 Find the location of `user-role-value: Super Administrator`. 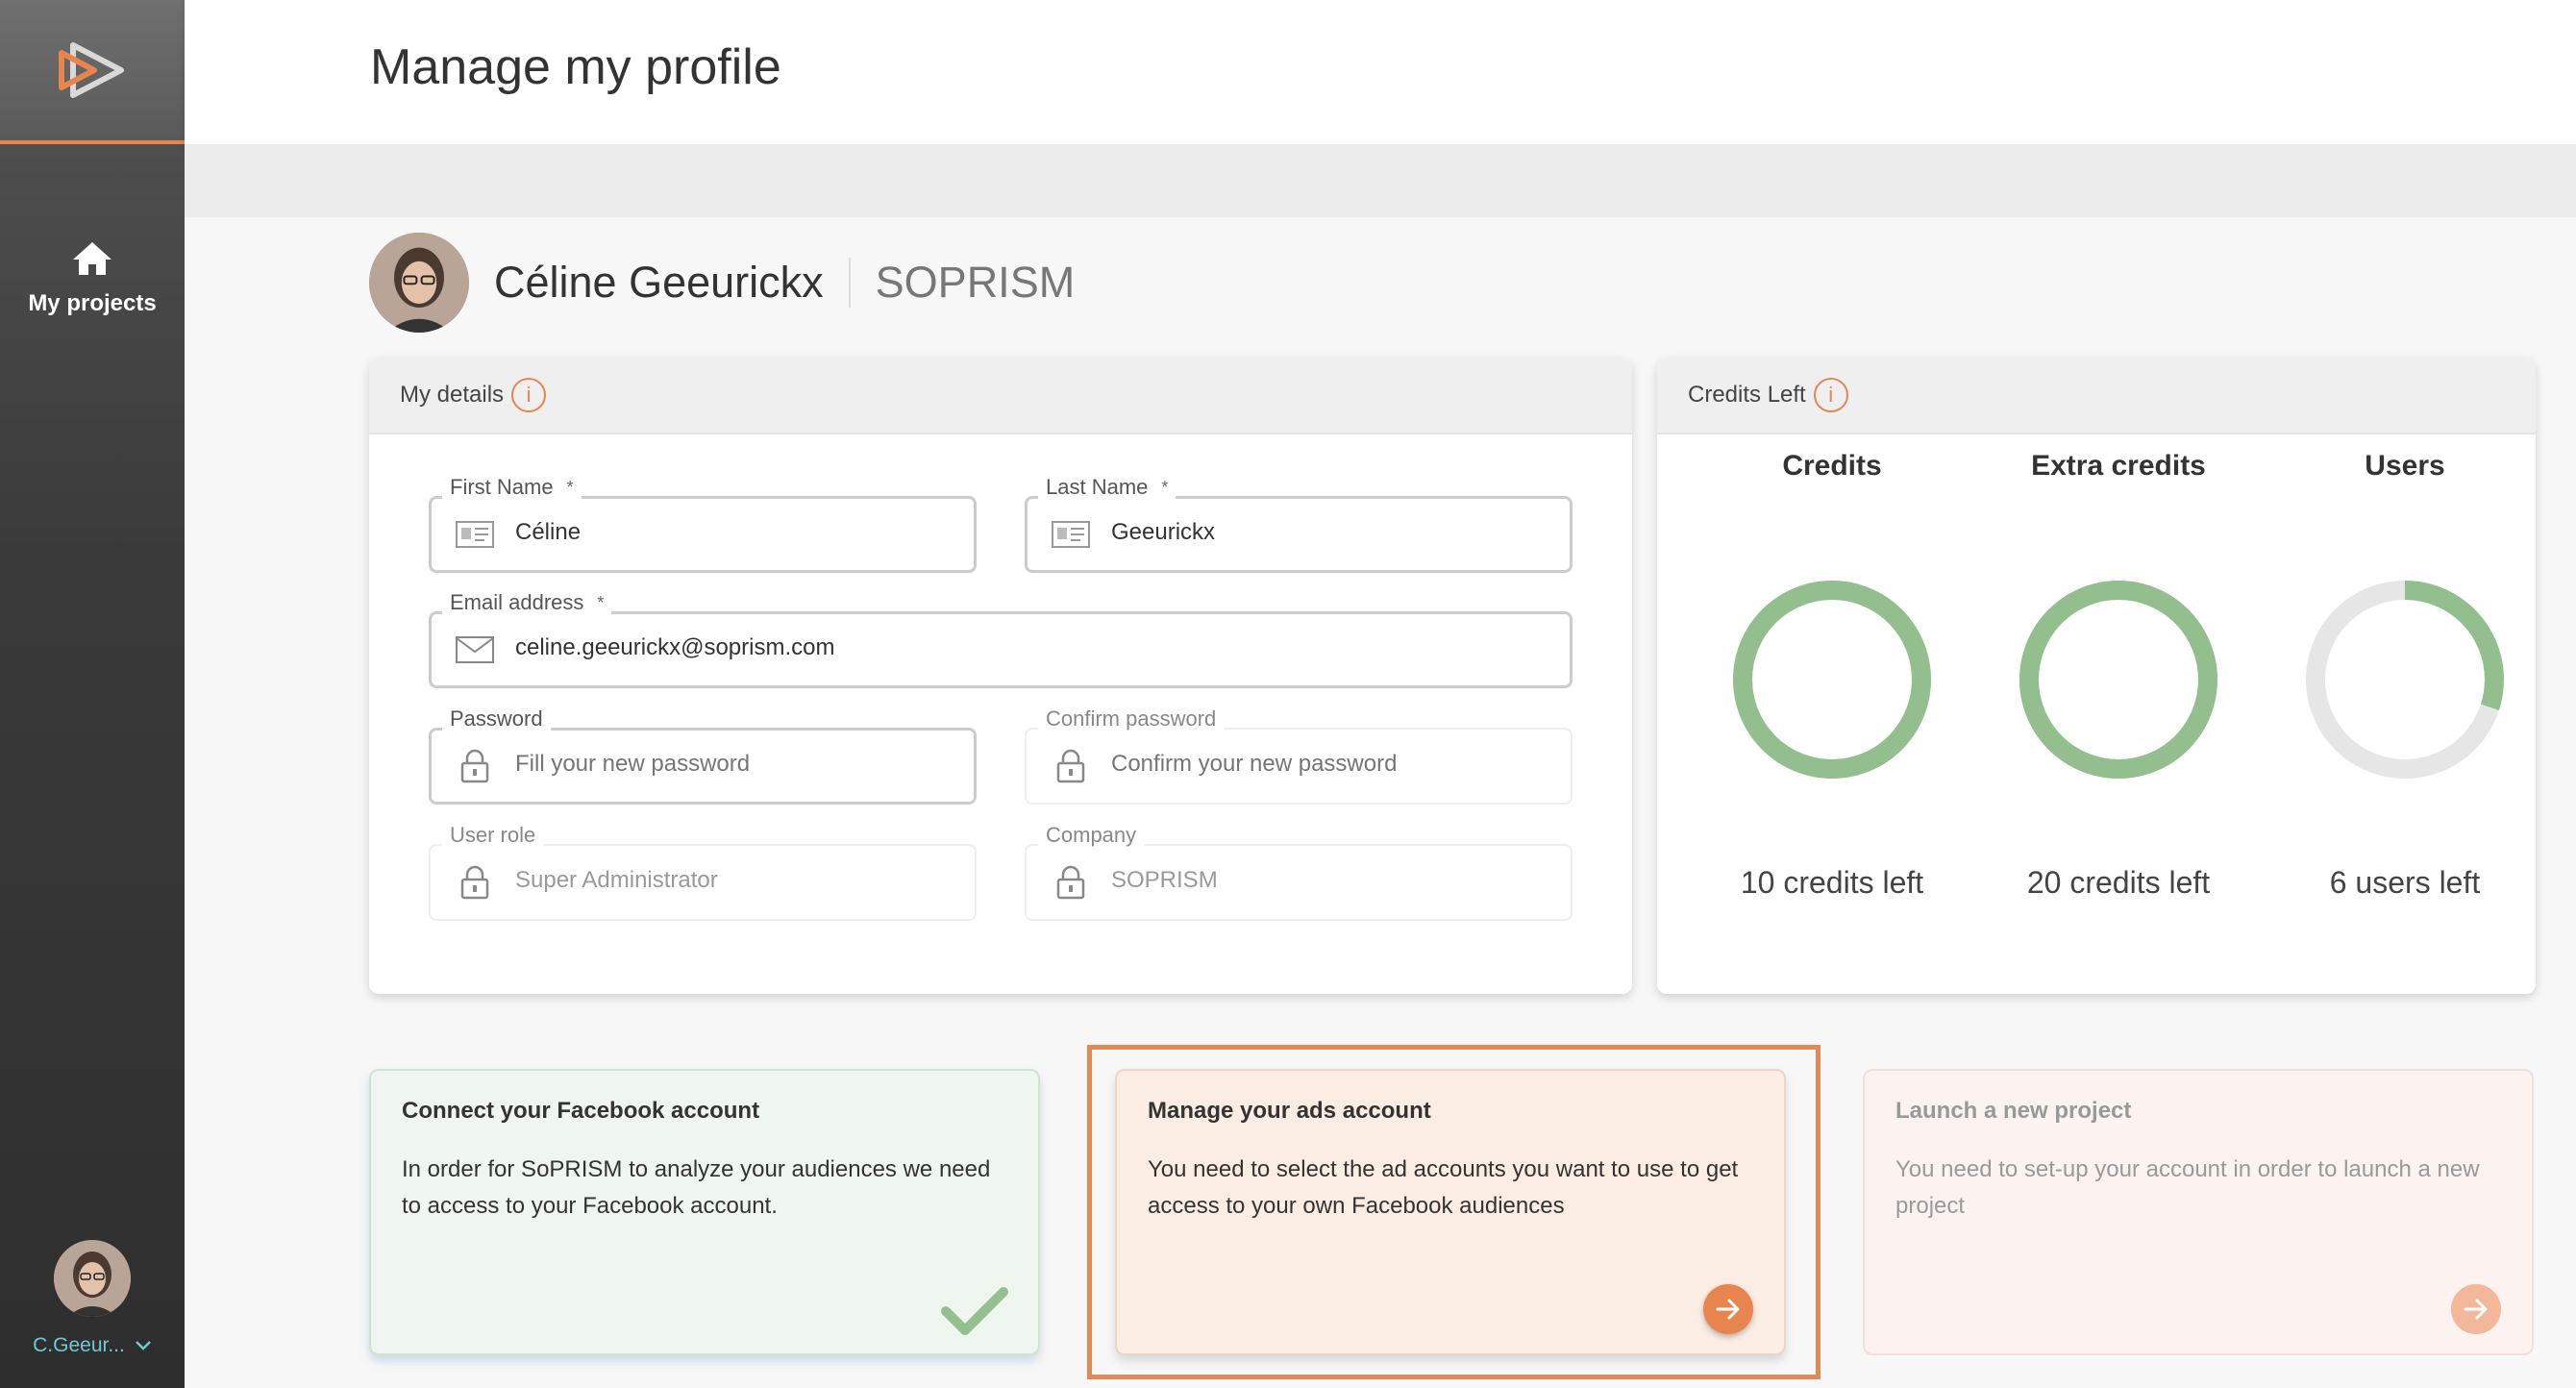

user-role-value: Super Administrator is located at coordinates (616, 880).